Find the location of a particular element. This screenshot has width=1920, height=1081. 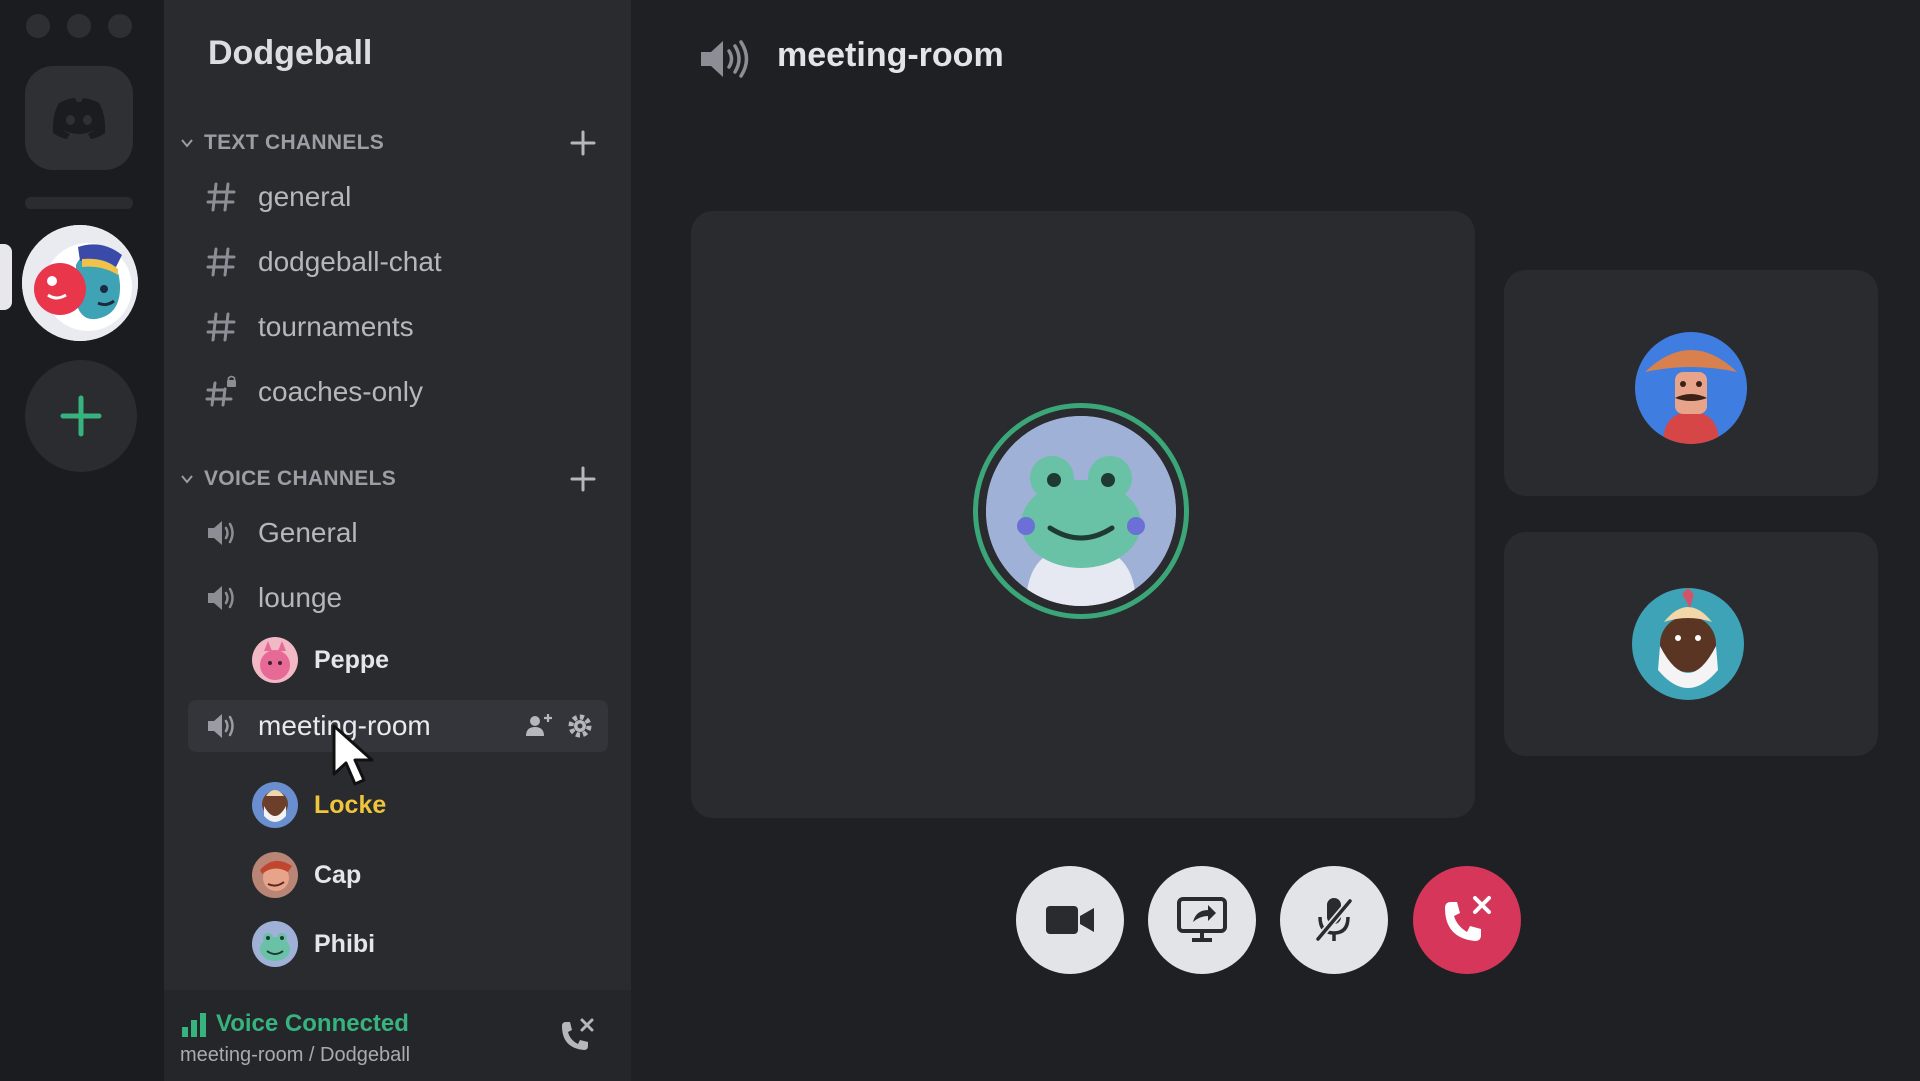

channel-title: meeting-room is located at coordinates (890, 55).